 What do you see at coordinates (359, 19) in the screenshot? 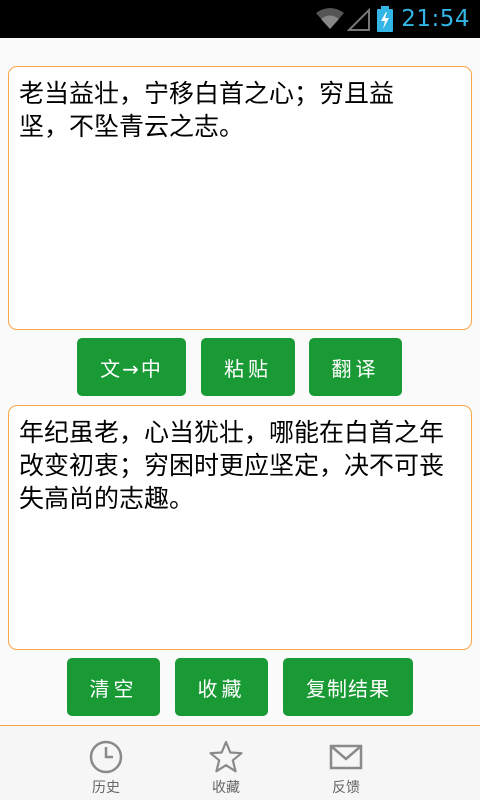
I see `signal-icon` at bounding box center [359, 19].